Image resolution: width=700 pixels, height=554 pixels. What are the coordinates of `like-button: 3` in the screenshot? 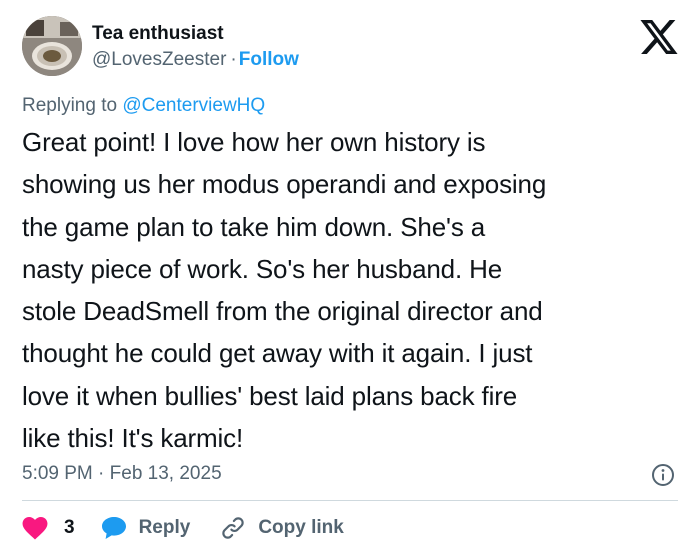 It's located at (61, 528).